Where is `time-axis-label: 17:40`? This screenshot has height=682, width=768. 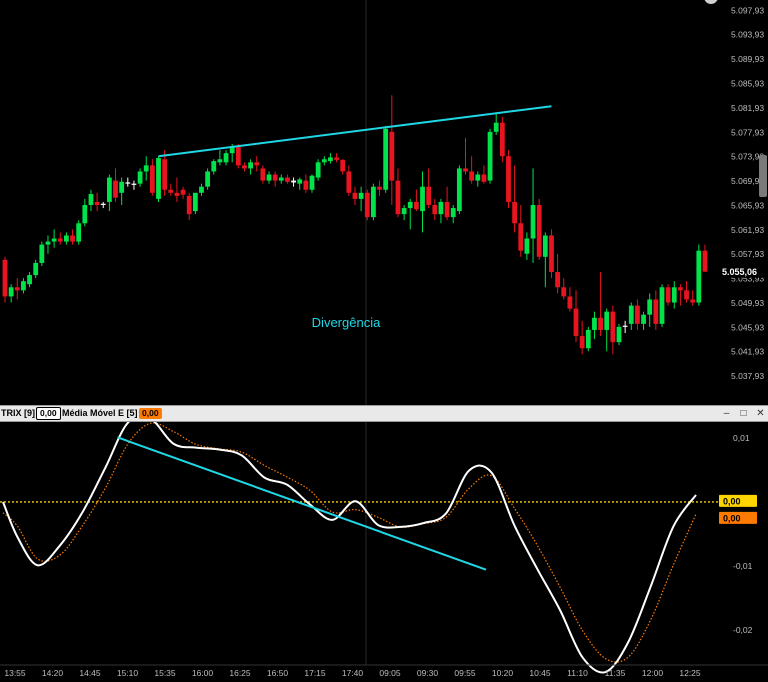
time-axis-label: 17:40 is located at coordinates (353, 673).